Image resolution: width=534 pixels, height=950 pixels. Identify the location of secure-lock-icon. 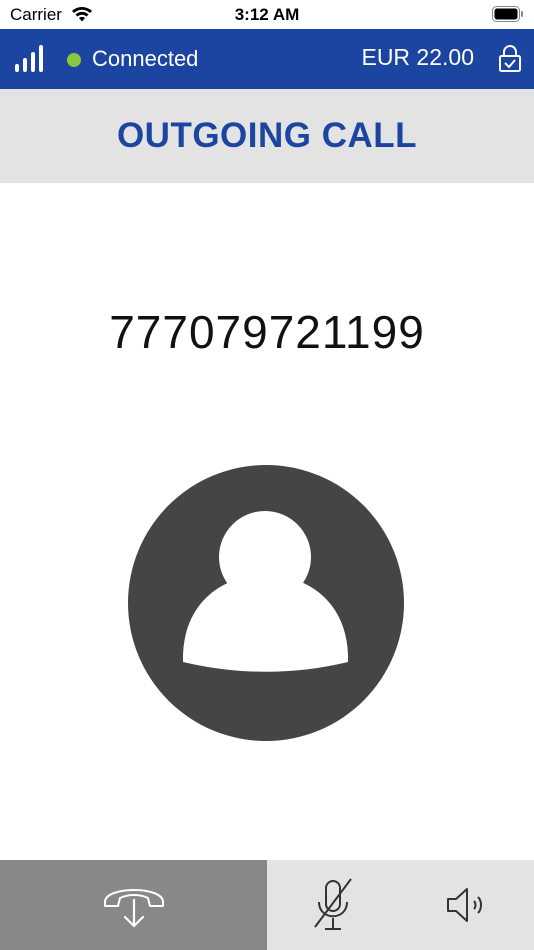
(510, 59).